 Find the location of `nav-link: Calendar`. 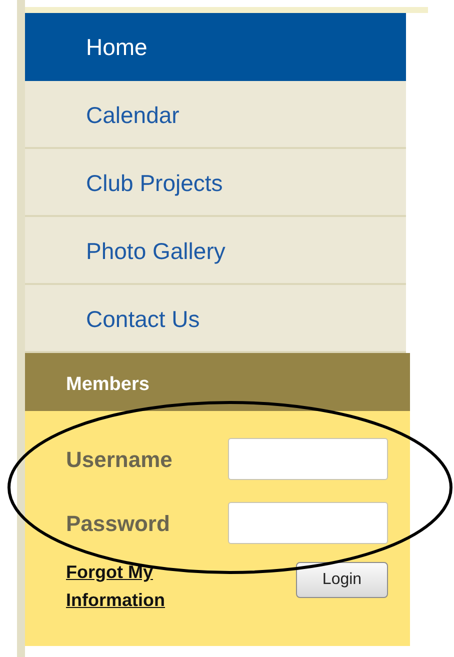

nav-link: Calendar is located at coordinates (215, 115).